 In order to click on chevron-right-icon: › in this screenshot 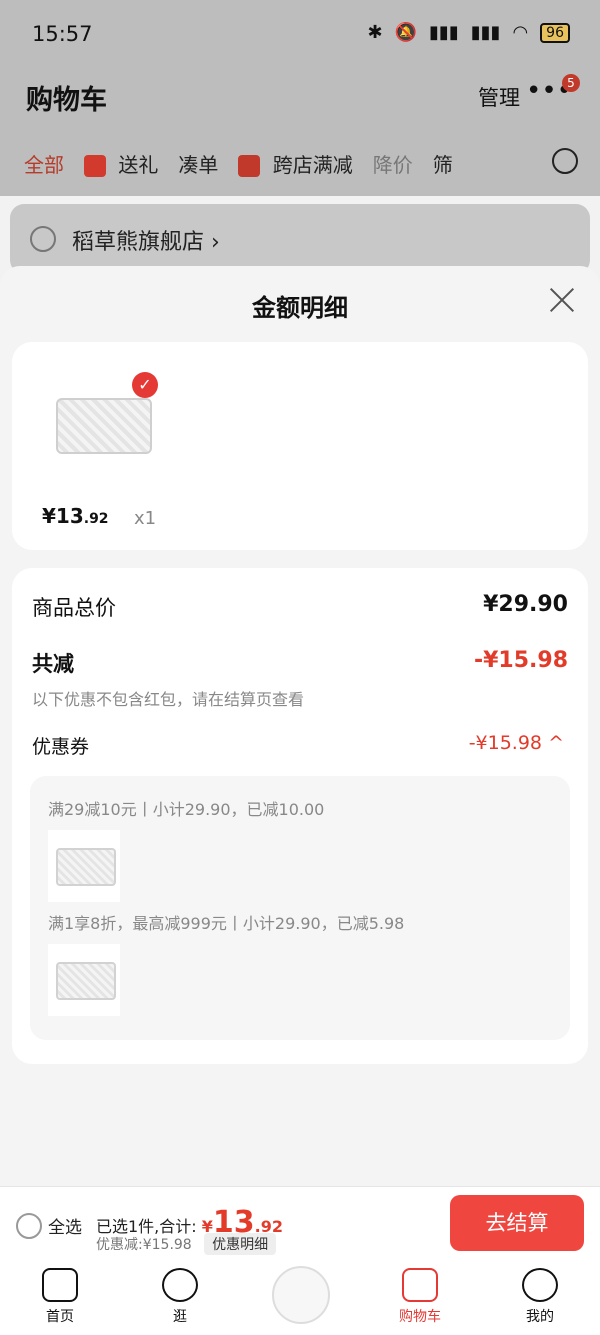, I will do `click(215, 242)`.